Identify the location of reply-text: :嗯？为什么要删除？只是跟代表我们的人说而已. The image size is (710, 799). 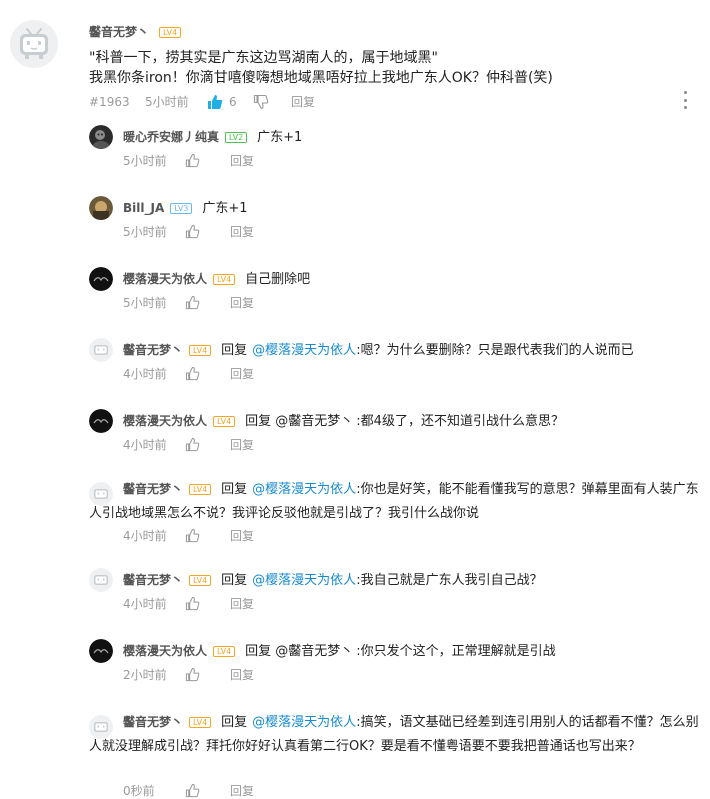
(495, 350).